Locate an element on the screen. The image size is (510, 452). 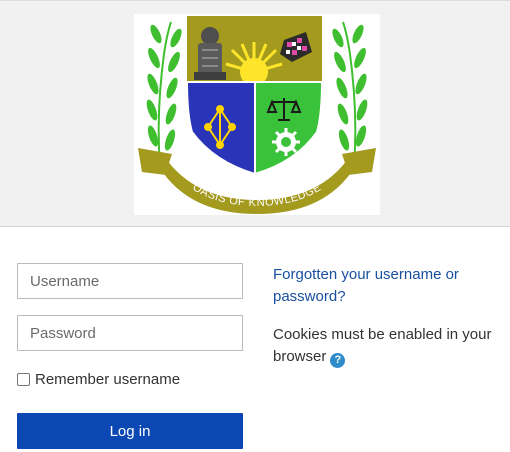
password-input is located at coordinates (130, 333).